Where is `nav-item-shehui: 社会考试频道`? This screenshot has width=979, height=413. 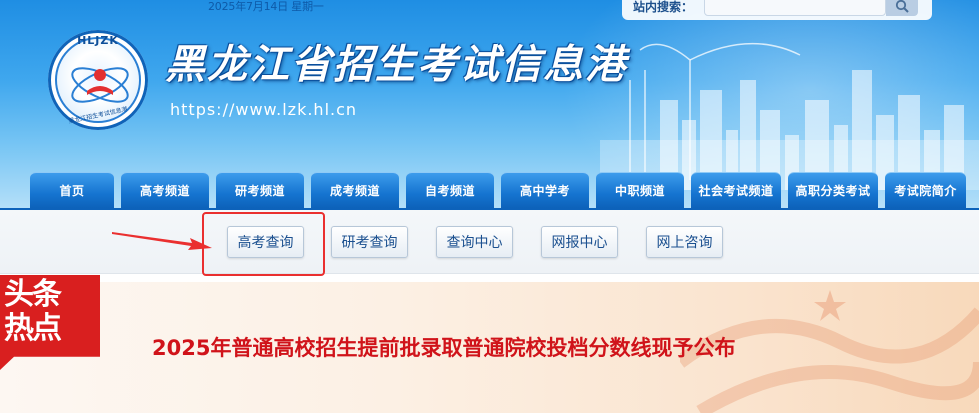 nav-item-shehui: 社会考试频道 is located at coordinates (736, 190).